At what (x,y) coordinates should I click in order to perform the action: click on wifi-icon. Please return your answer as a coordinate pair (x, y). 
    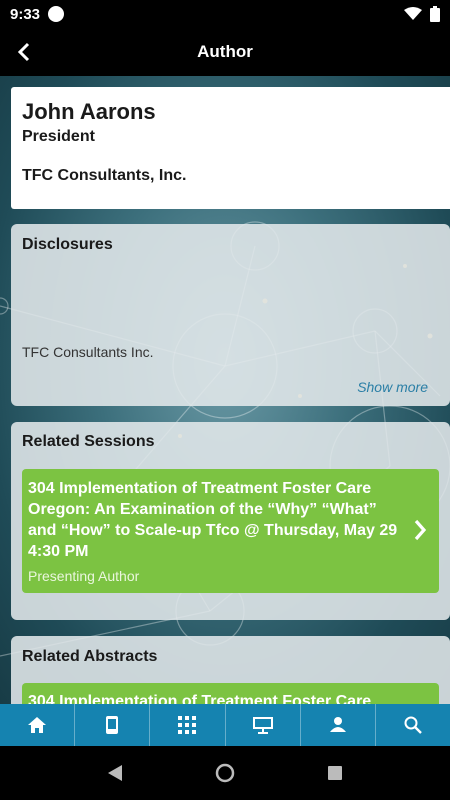
    Looking at the image, I should click on (413, 13).